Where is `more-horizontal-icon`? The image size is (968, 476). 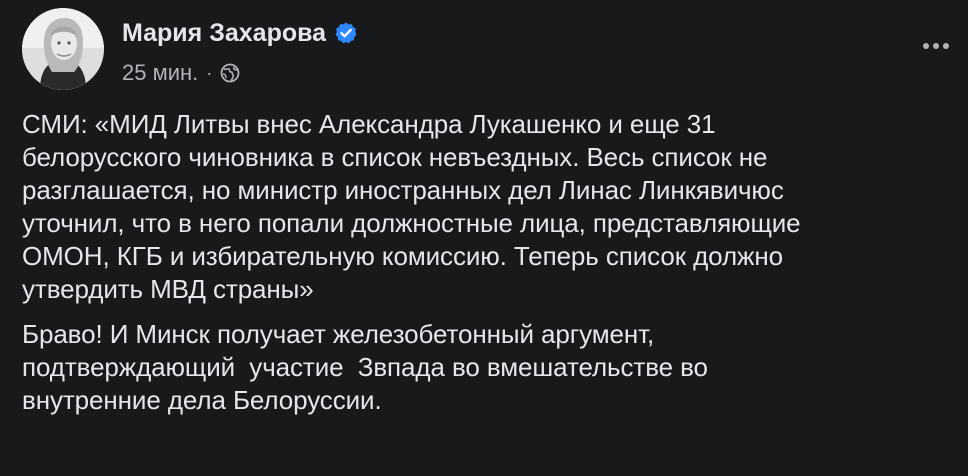 more-horizontal-icon is located at coordinates (936, 46).